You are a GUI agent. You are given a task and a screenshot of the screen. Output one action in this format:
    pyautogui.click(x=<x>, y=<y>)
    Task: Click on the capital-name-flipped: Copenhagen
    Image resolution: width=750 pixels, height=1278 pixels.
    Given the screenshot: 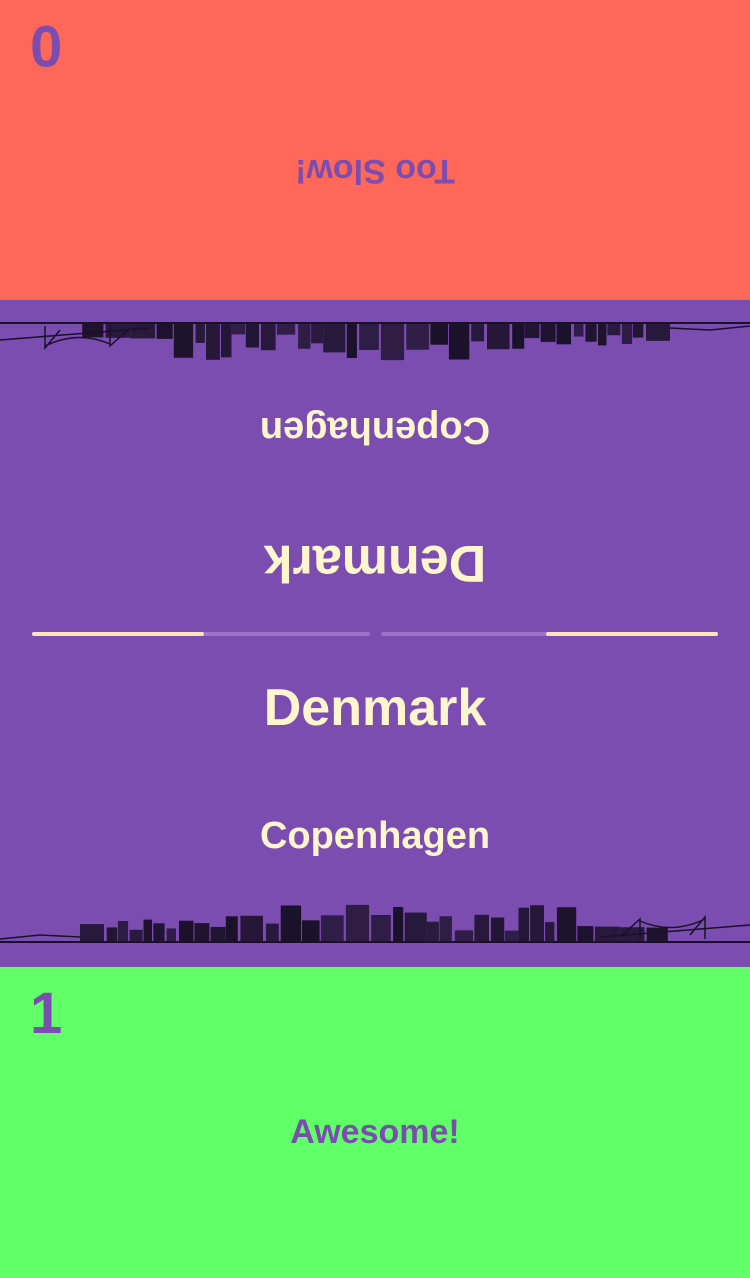 What is the action you would take?
    pyautogui.click(x=375, y=430)
    